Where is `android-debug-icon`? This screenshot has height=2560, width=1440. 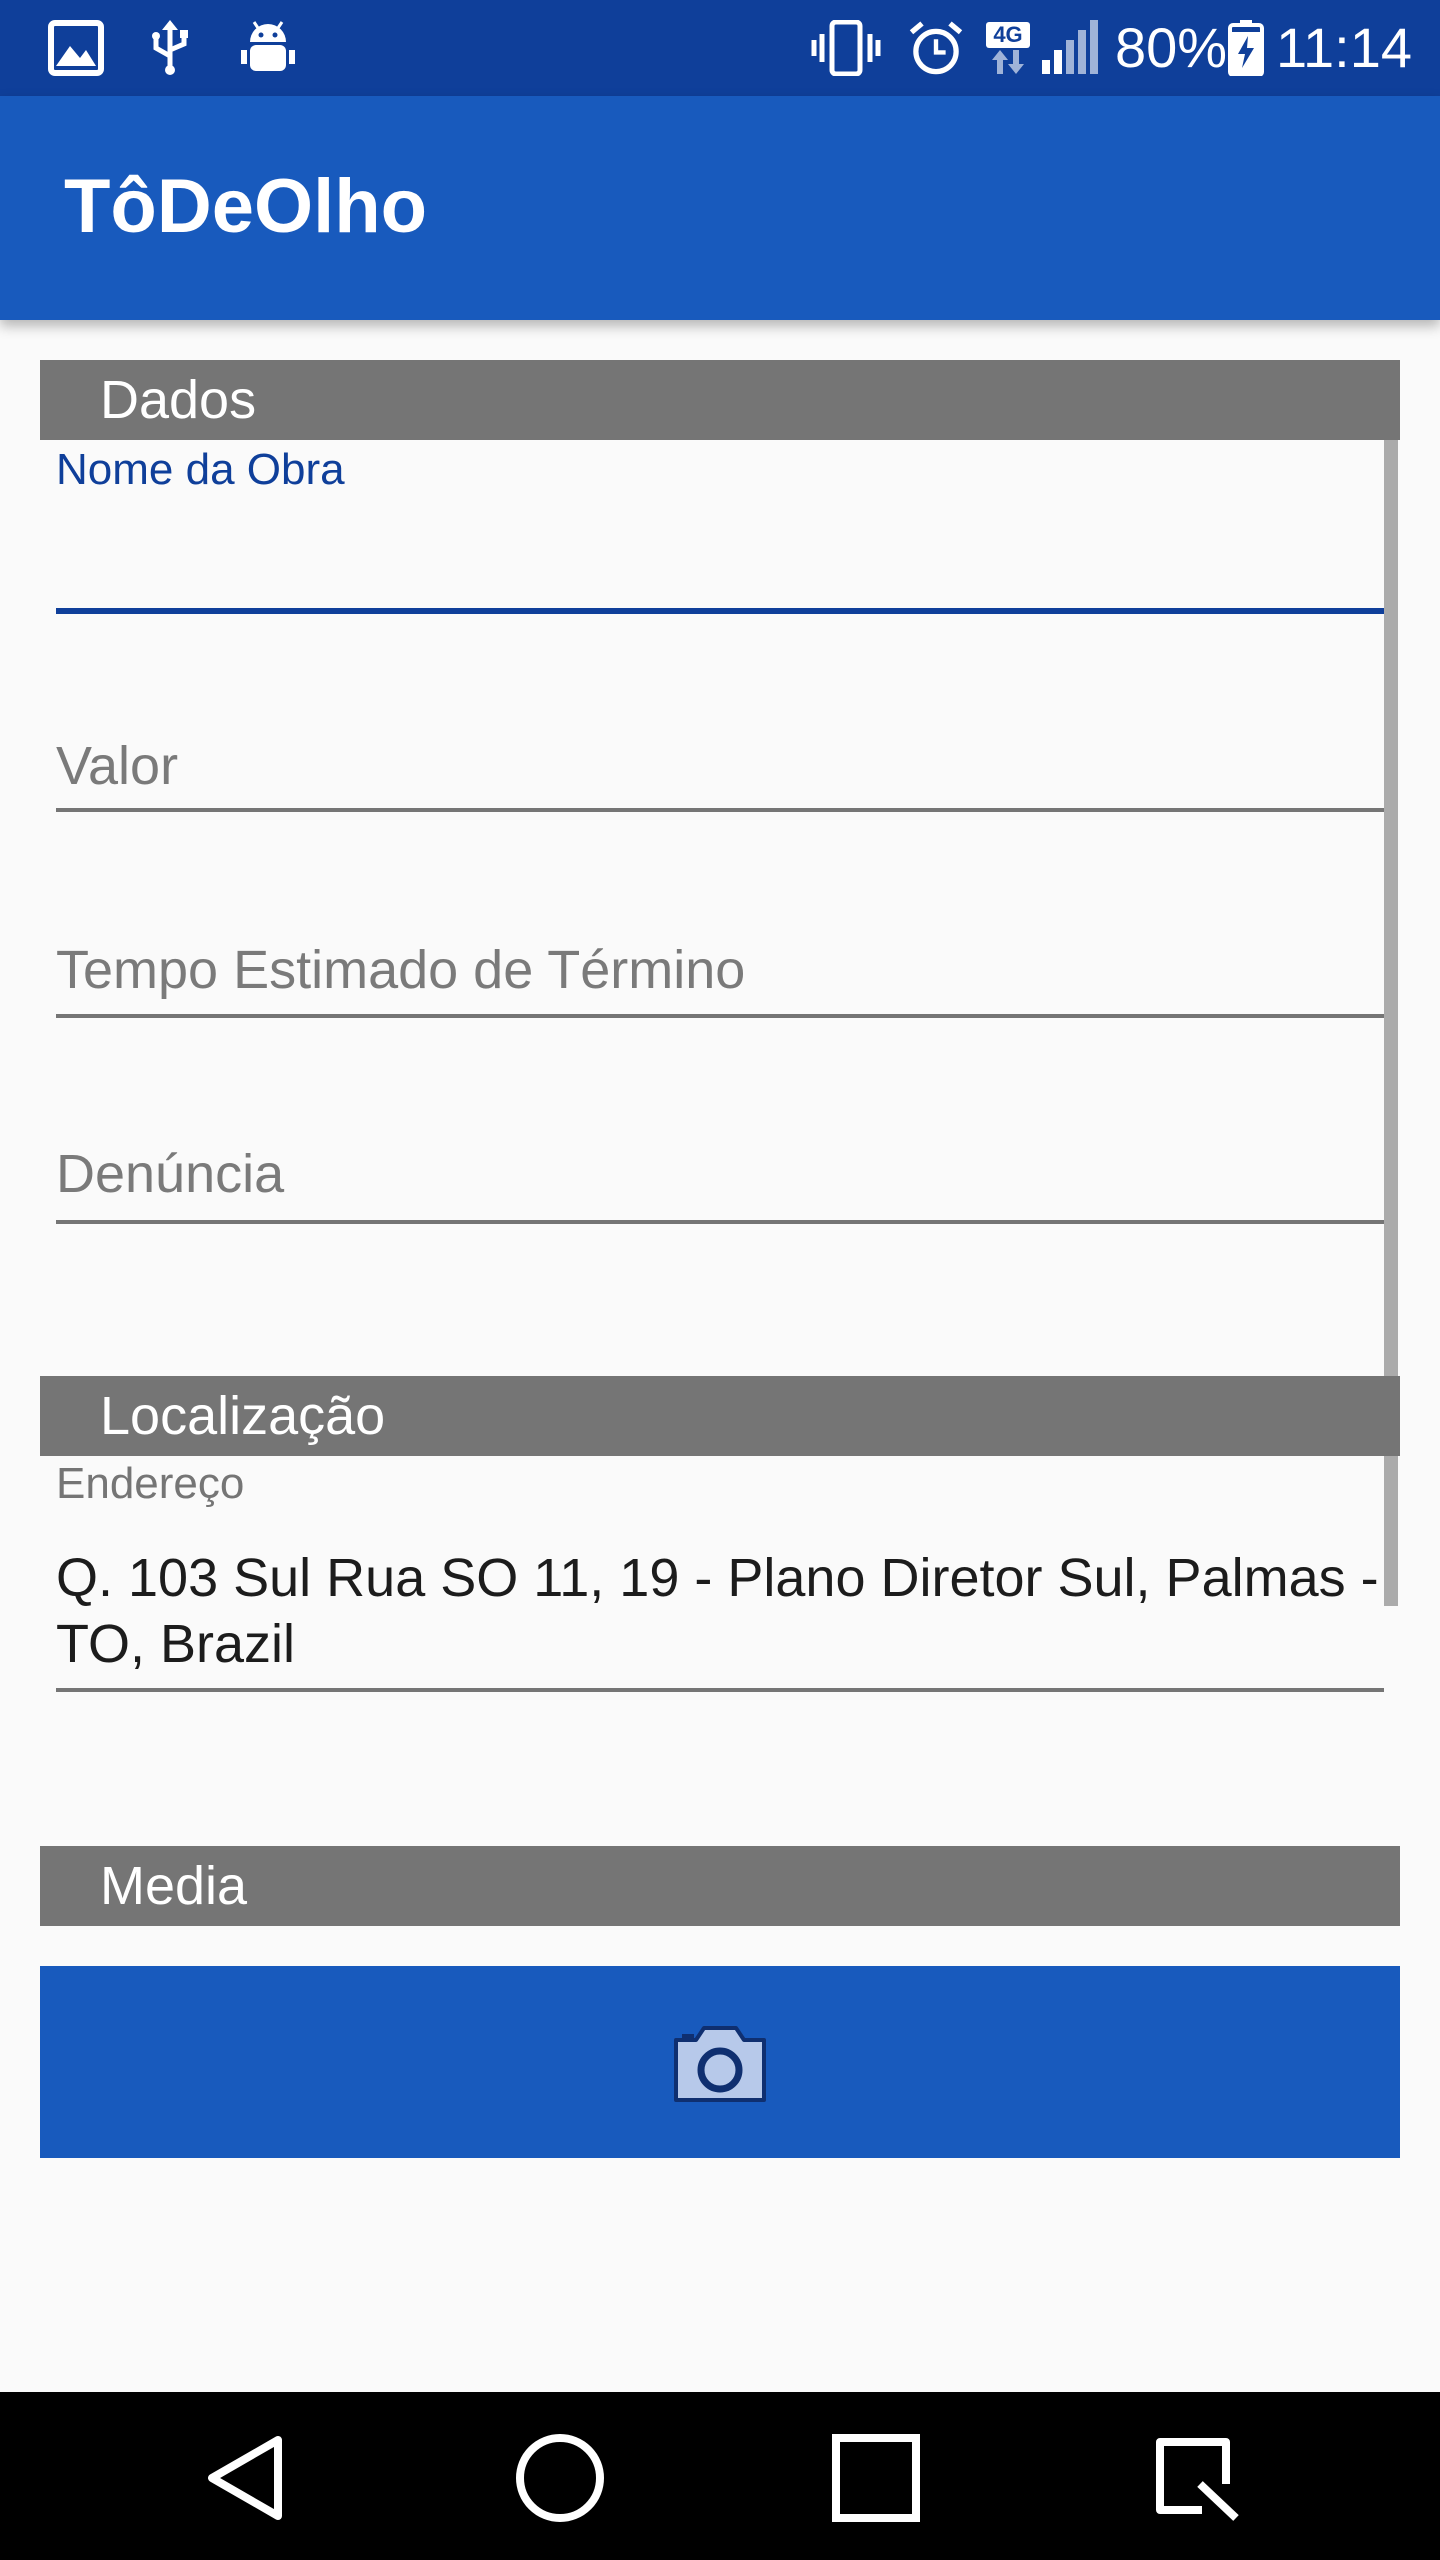
android-debug-icon is located at coordinates (268, 46).